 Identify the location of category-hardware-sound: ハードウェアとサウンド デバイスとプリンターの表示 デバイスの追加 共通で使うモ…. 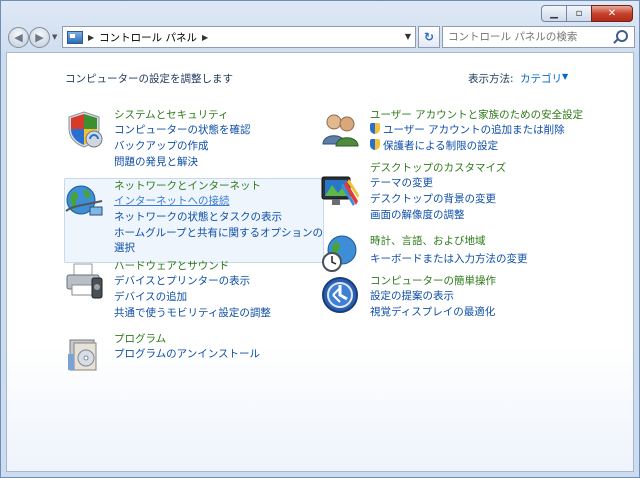
(192, 290).